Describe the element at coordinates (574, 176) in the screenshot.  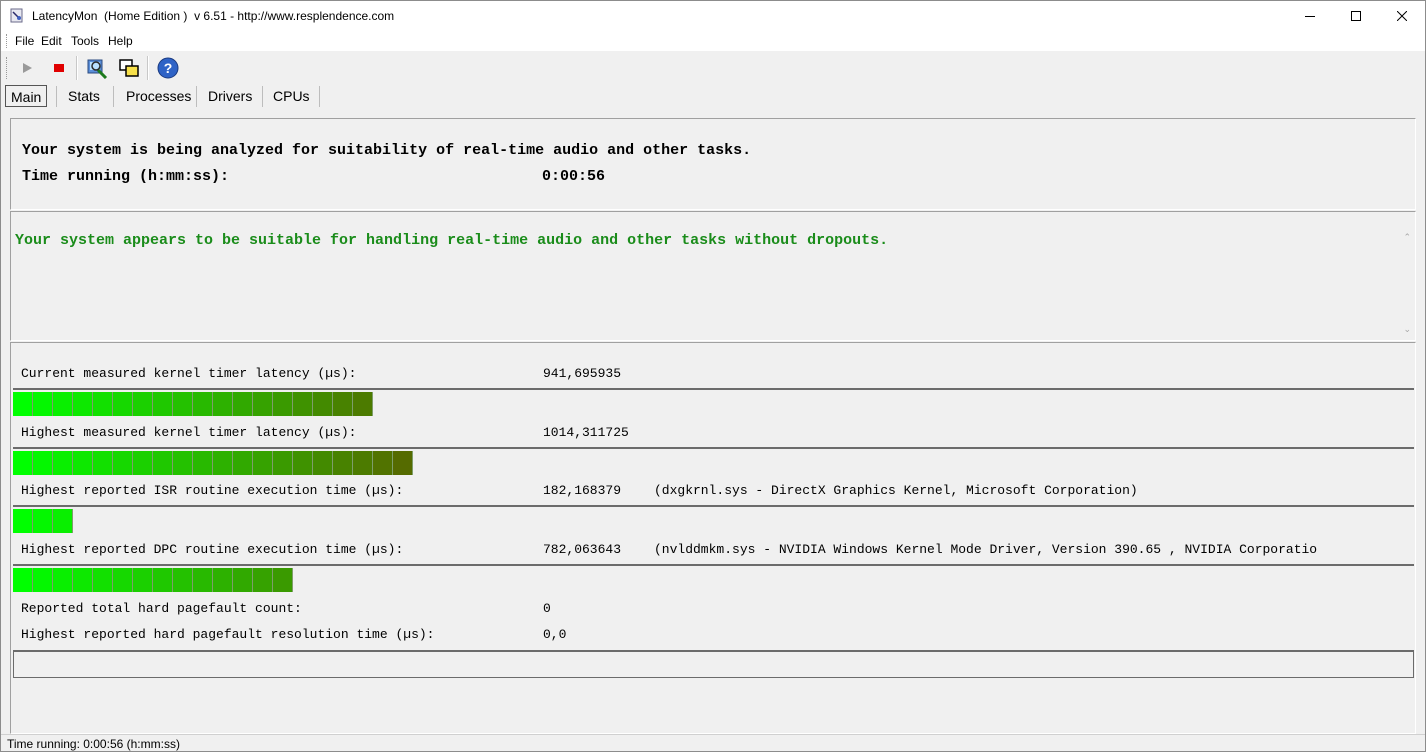
I see `time-running-value: 0:00:56` at that location.